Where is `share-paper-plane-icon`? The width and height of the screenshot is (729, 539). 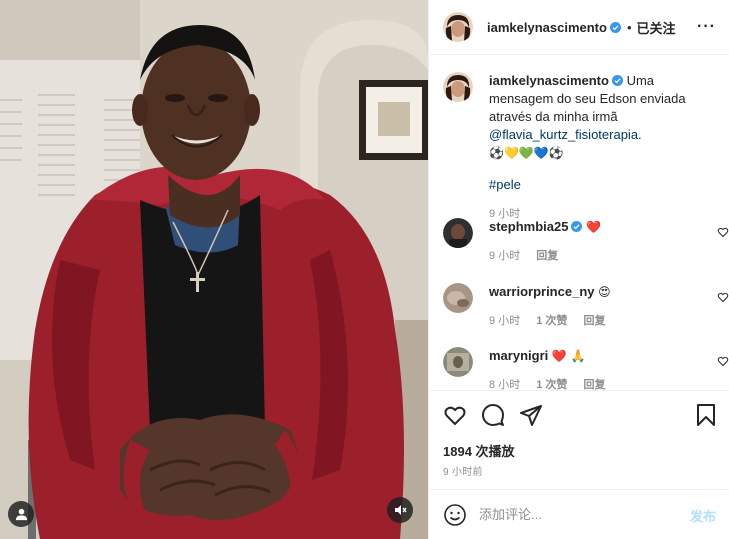
share-paper-plane-icon is located at coordinates (531, 415).